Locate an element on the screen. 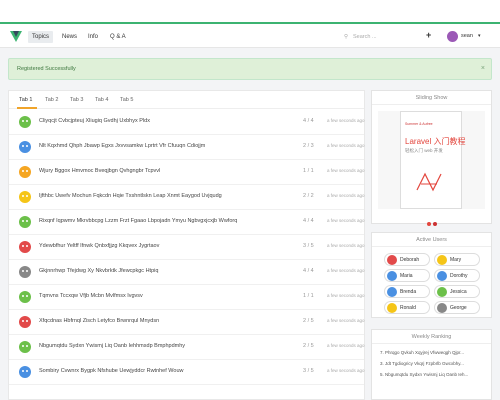 This screenshot has height=400, width=500. alert-message: Registered Successfully is located at coordinates (46, 69).